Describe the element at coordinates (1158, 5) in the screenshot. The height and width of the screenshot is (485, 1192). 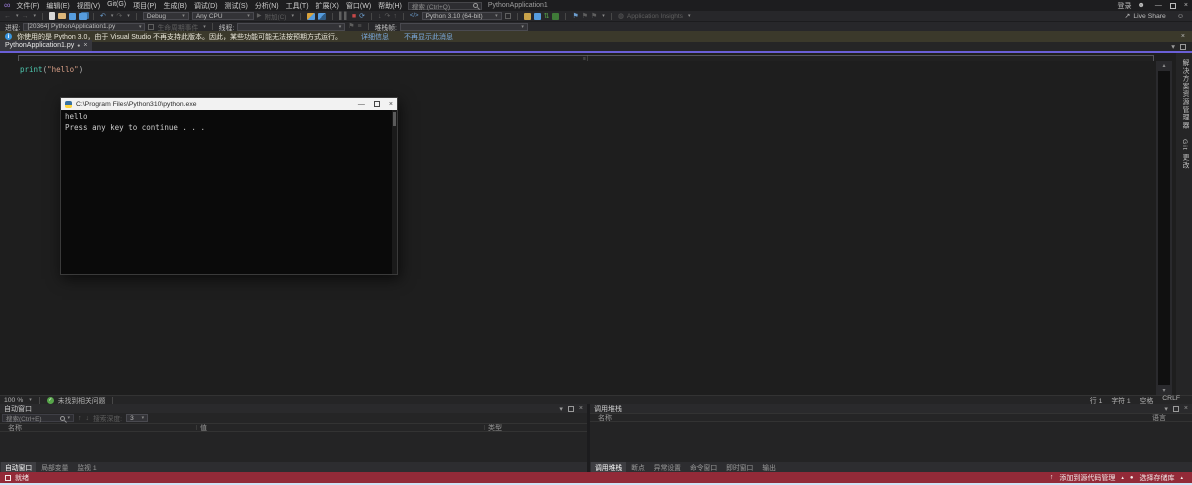
I see `minimize-button: —` at that location.